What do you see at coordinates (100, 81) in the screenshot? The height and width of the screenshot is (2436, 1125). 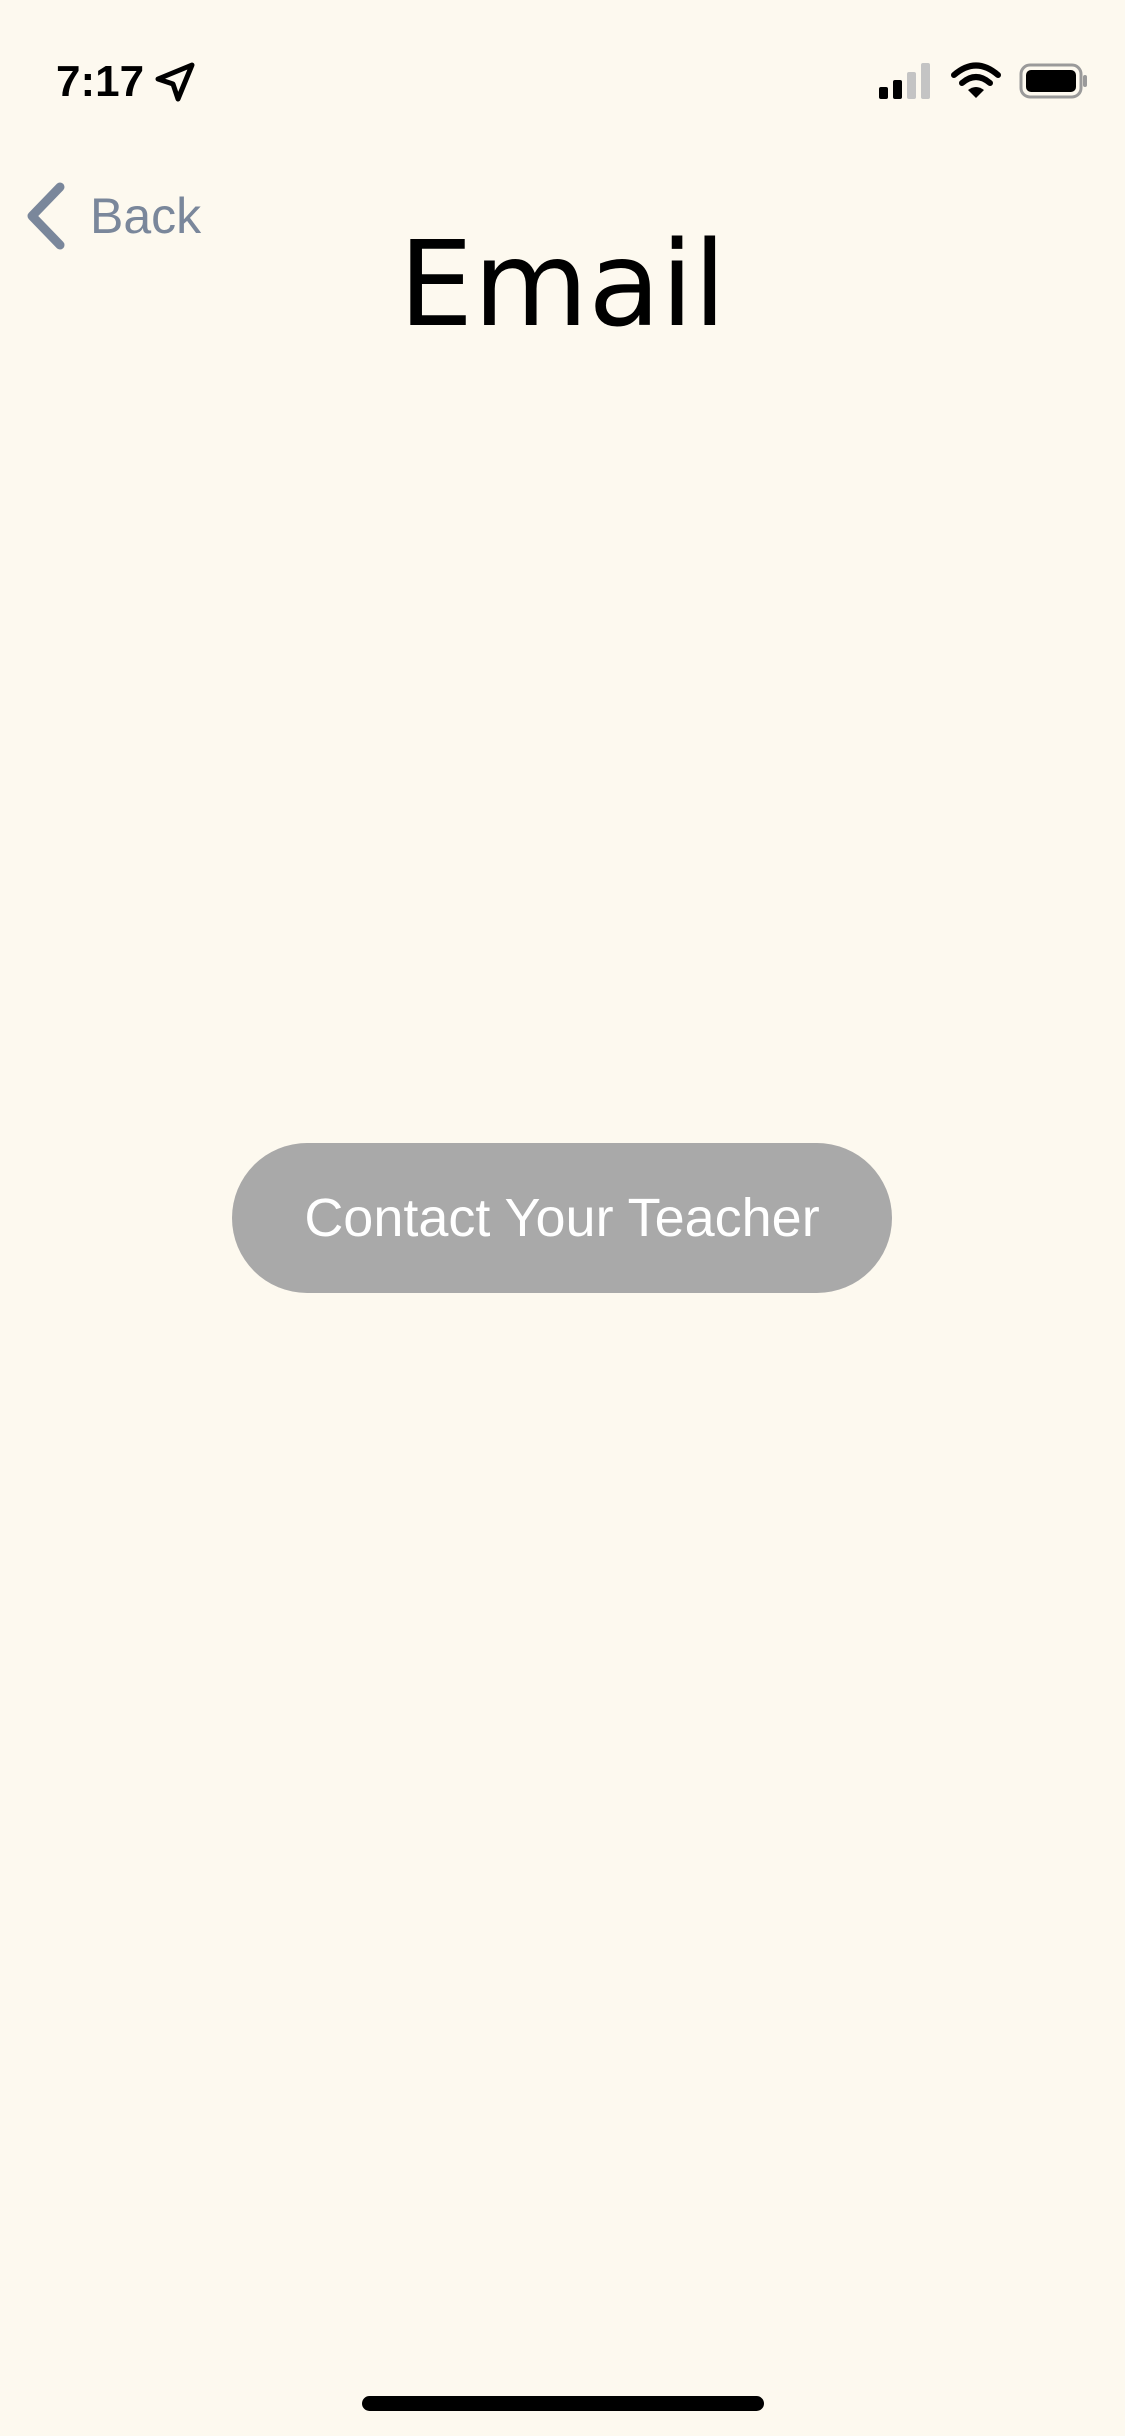 I see `status-time: 7:17` at bounding box center [100, 81].